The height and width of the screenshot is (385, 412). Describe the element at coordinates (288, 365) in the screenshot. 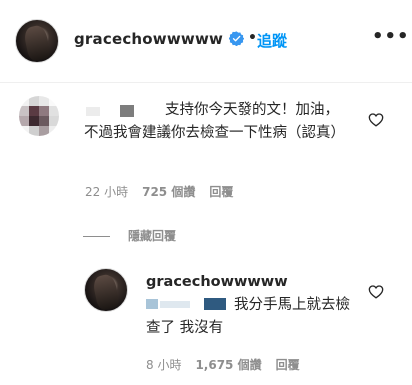

I see `reply-reply-button: 回覆` at that location.